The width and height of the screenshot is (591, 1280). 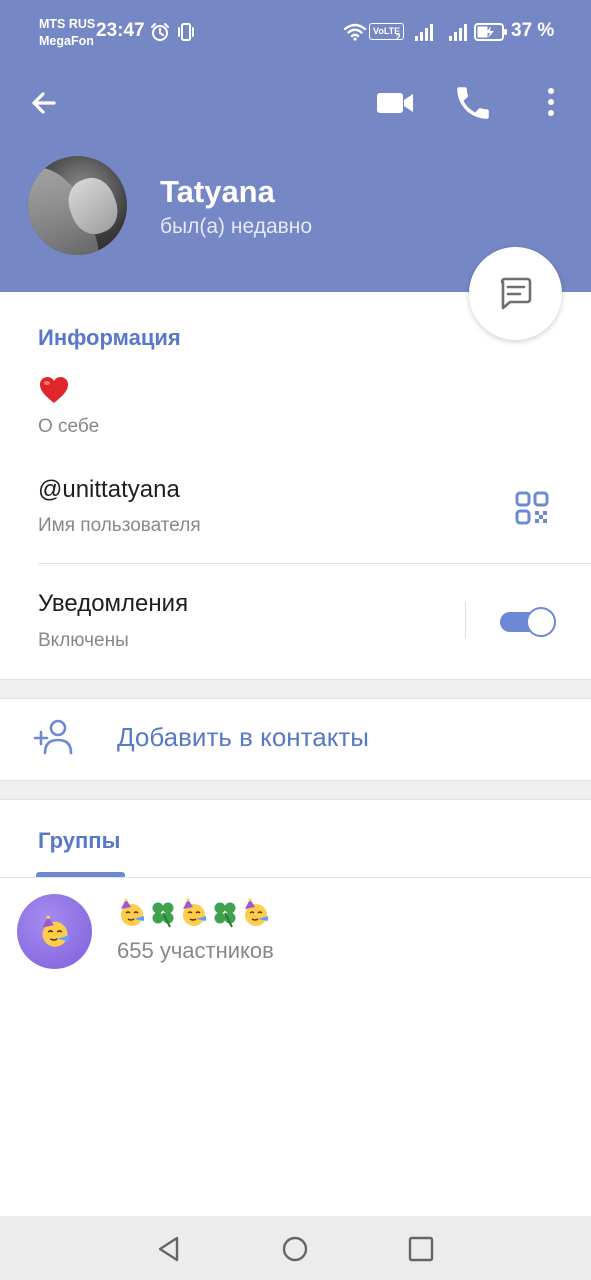 I want to click on volte-sim-index: 2, so click(x=398, y=37).